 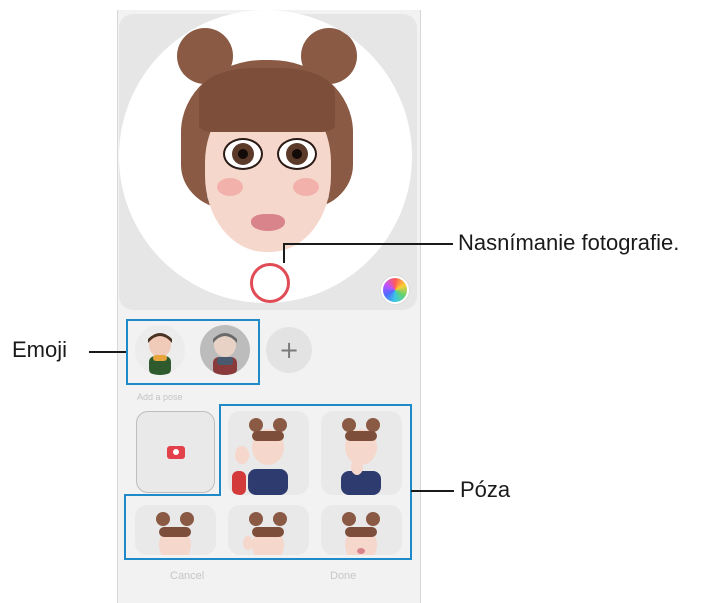 What do you see at coordinates (485, 489) in the screenshot?
I see `pose-callout-text: Póza` at bounding box center [485, 489].